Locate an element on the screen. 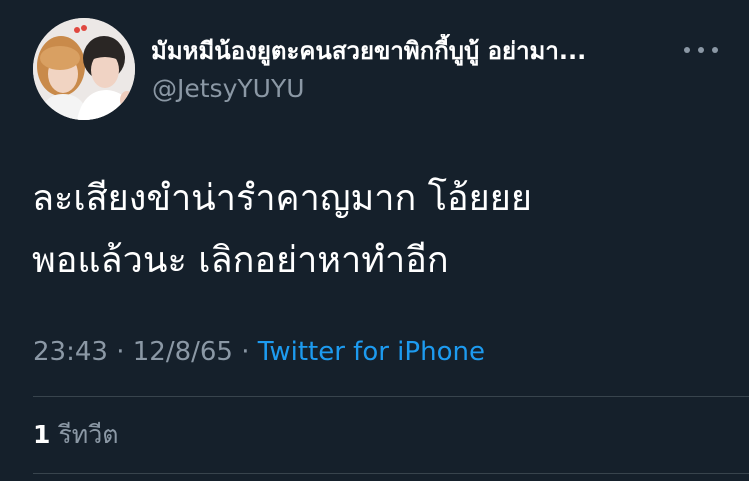 The width and height of the screenshot is (749, 481). tweet-text-line: ละเสียงขำน่ารำคาญมาก โอ้ยยย is located at coordinates (282, 198).